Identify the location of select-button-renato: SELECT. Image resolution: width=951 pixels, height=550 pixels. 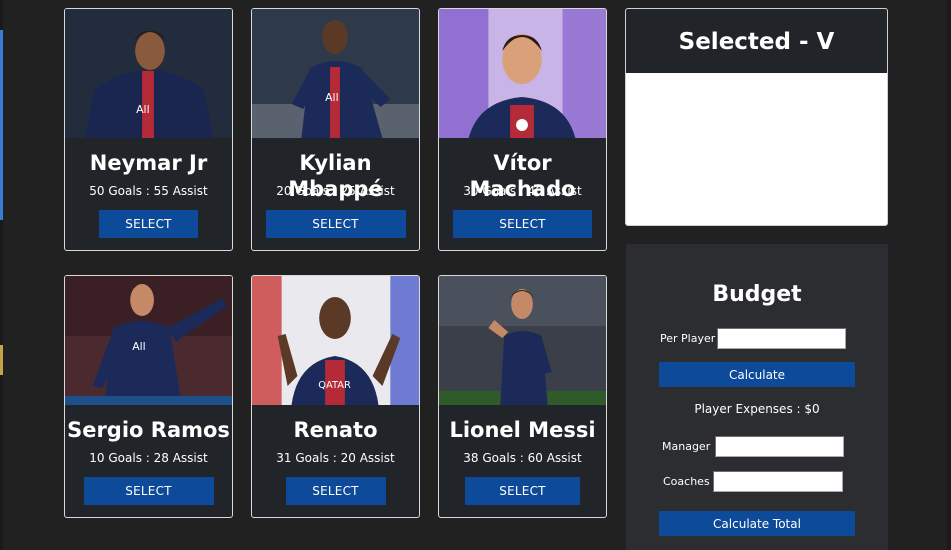
(335, 491).